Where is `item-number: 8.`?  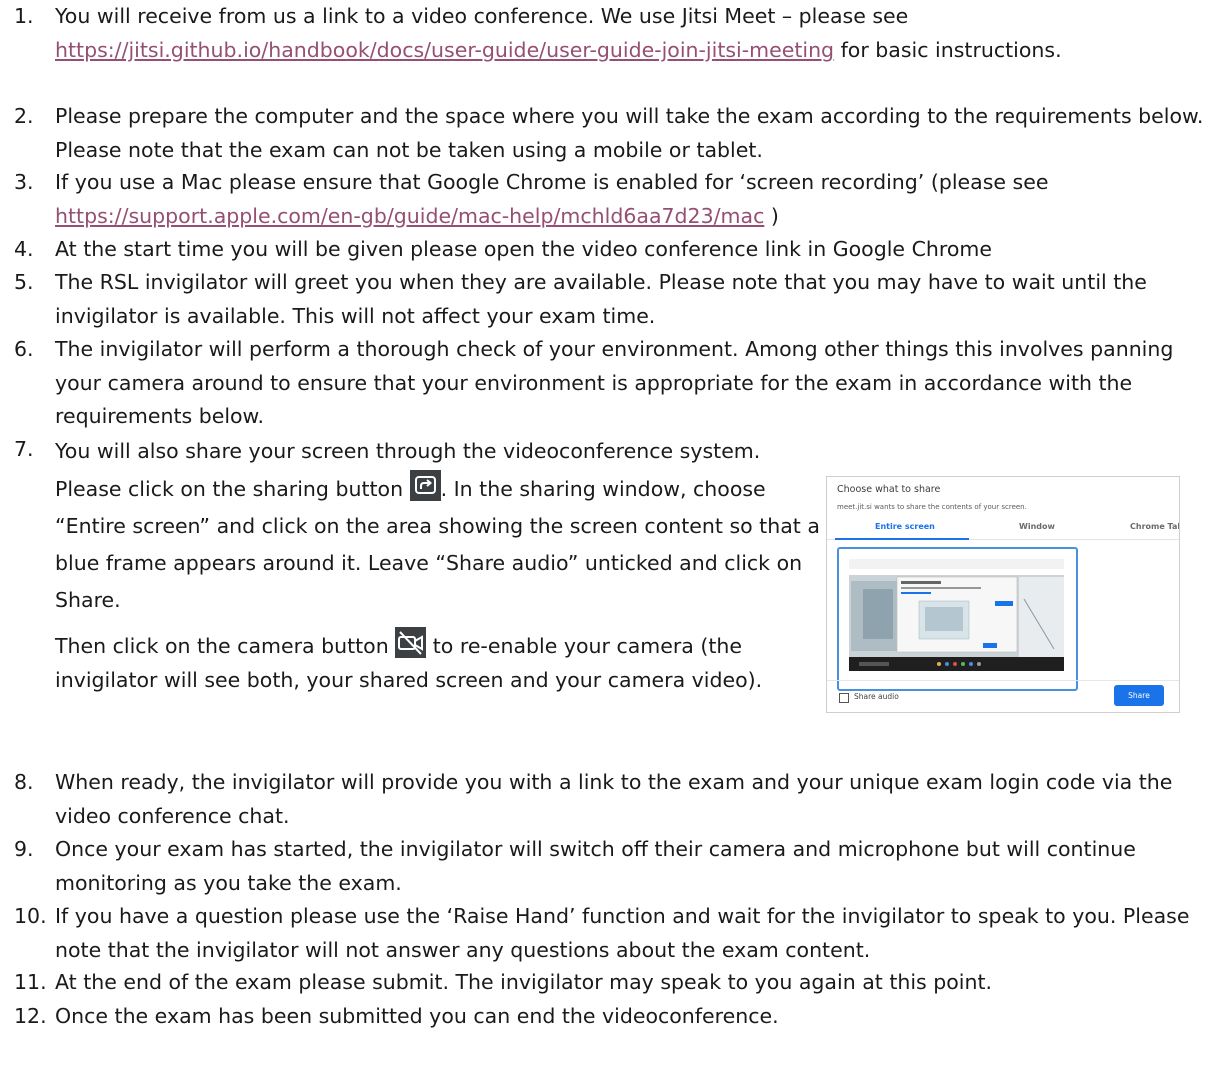 item-number: 8. is located at coordinates (24, 782).